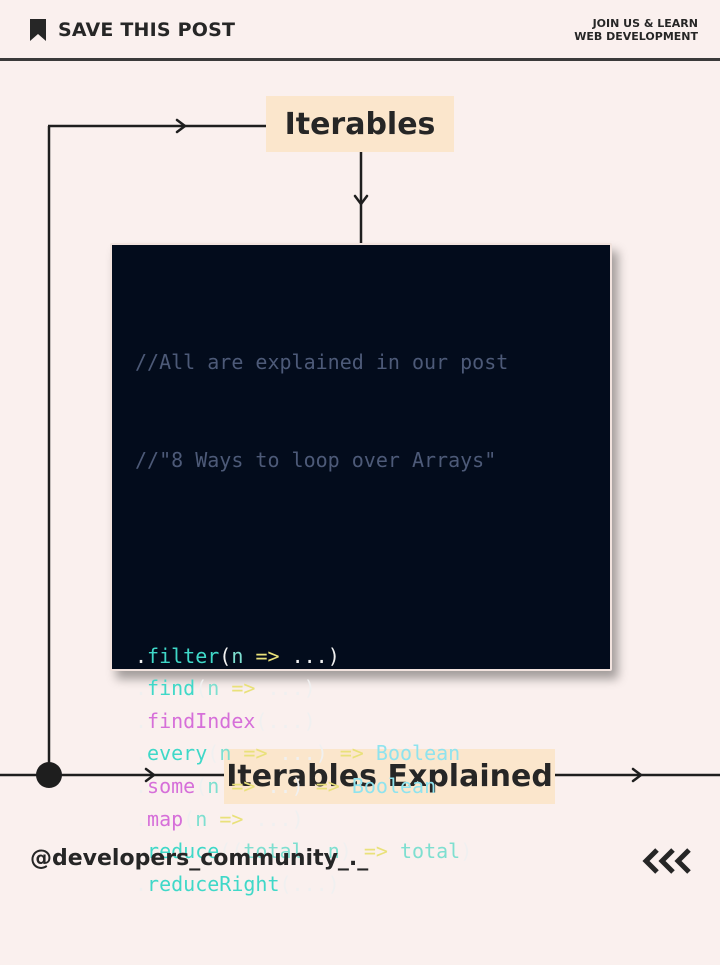 The height and width of the screenshot is (965, 720). What do you see at coordinates (316, 459) in the screenshot?
I see `code-comment-2: //"8 Ways to loop over Arrays"` at bounding box center [316, 459].